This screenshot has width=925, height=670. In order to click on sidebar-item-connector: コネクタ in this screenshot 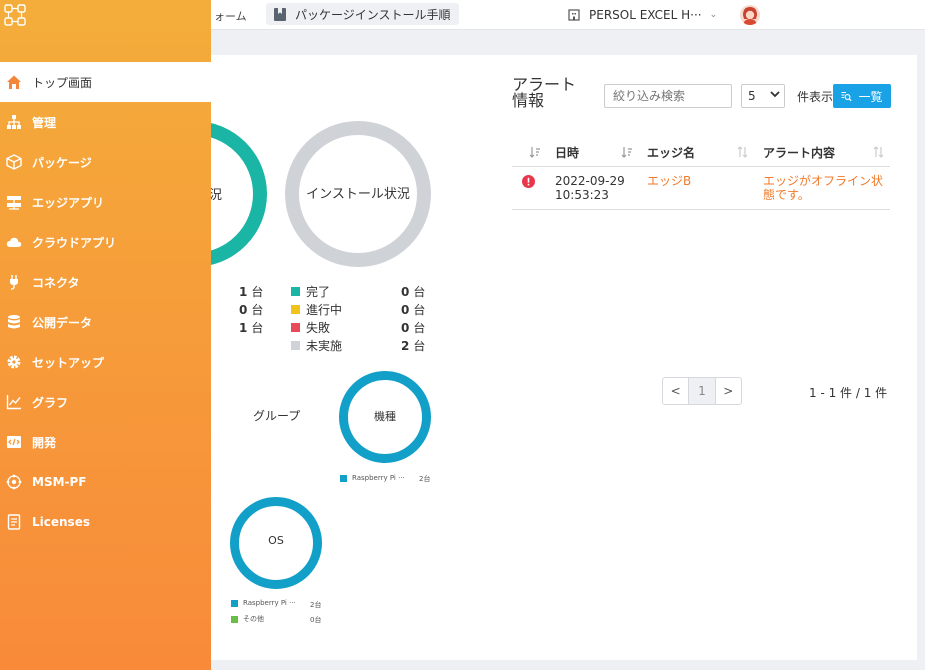, I will do `click(105, 282)`.